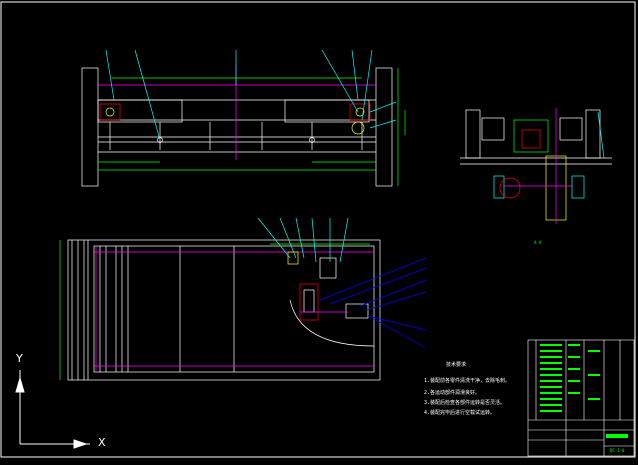 Image resolution: width=638 pixels, height=465 pixels. I want to click on ucs-icon, so click(52, 409).